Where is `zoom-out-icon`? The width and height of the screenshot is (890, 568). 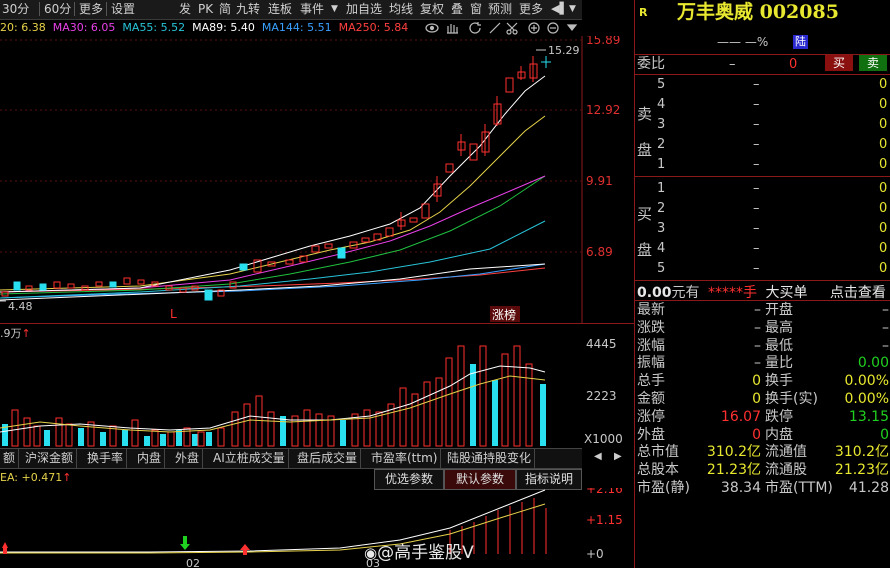
zoom-out-icon is located at coordinates (553, 28).